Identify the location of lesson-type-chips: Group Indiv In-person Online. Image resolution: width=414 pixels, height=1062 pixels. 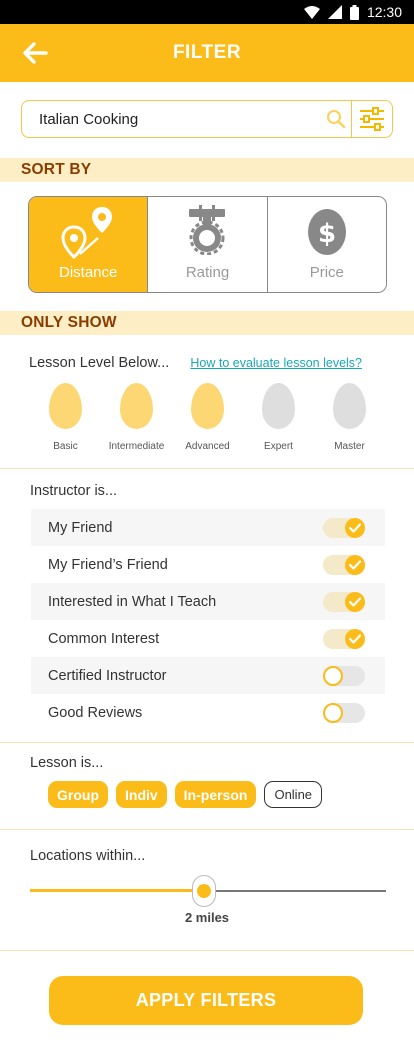
(207, 805).